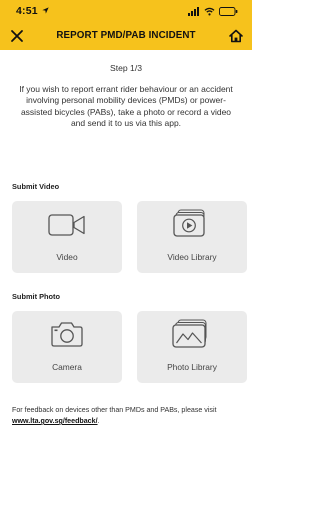 The width and height of the screenshot is (320, 531). What do you see at coordinates (189, 223) in the screenshot?
I see `video-library-icon` at bounding box center [189, 223].